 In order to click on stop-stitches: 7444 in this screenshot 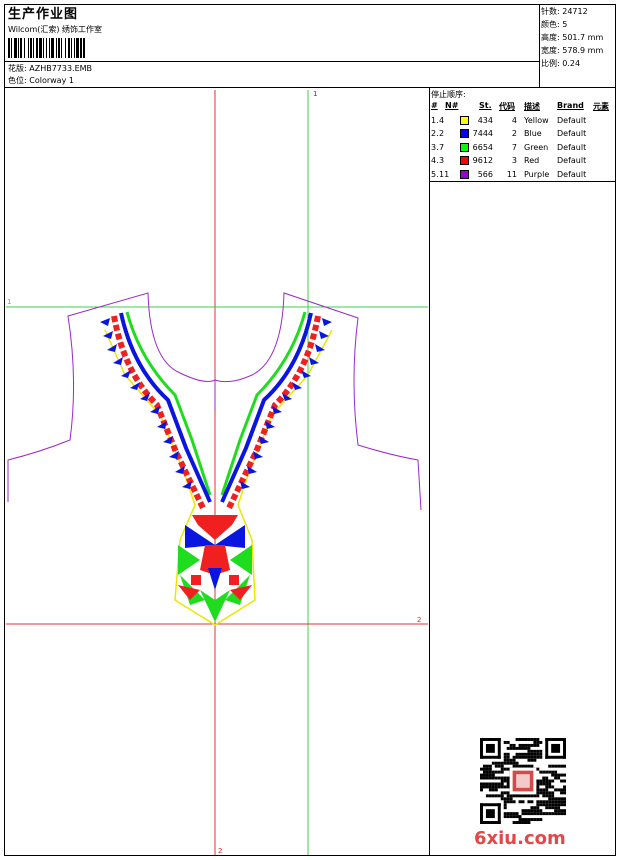, I will do `click(482, 134)`.